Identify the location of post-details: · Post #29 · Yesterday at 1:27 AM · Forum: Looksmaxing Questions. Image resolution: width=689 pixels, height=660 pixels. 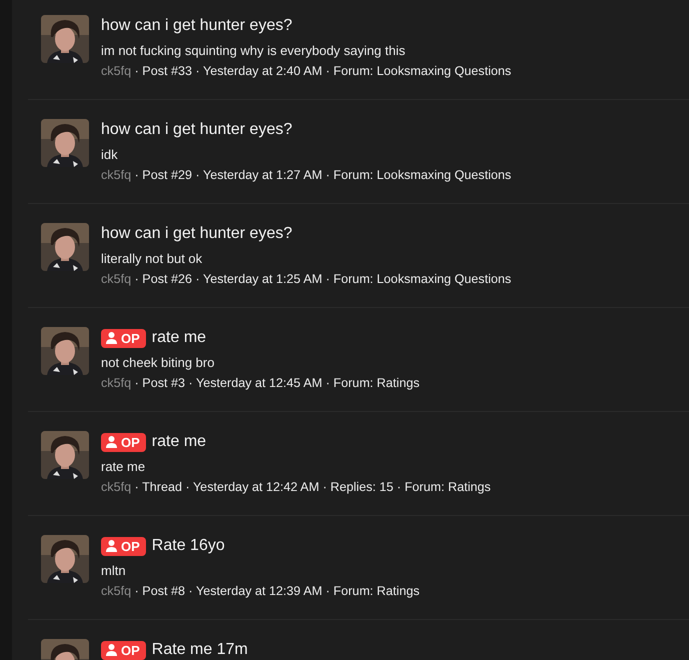
(323, 175).